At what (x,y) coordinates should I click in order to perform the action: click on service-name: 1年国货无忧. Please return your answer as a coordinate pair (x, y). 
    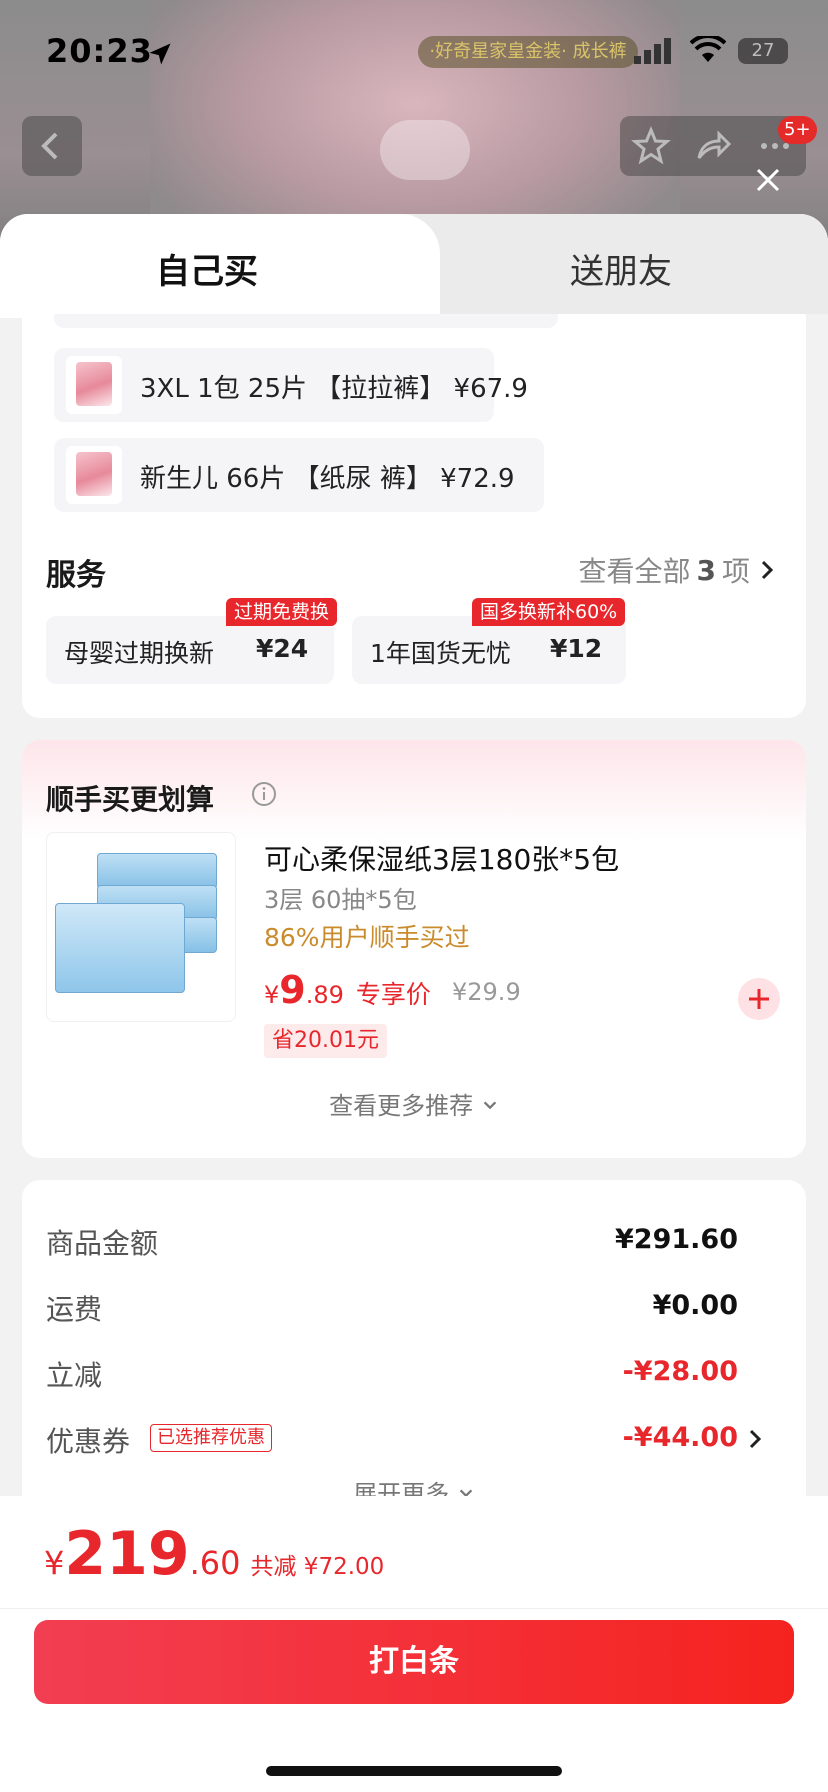
    Looking at the image, I should click on (440, 653).